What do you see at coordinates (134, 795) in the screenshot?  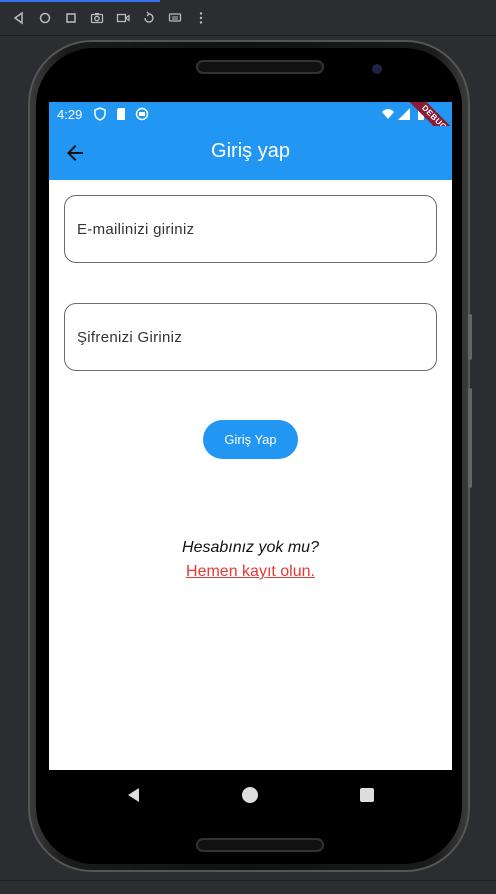 I see `triangle-back-icon` at bounding box center [134, 795].